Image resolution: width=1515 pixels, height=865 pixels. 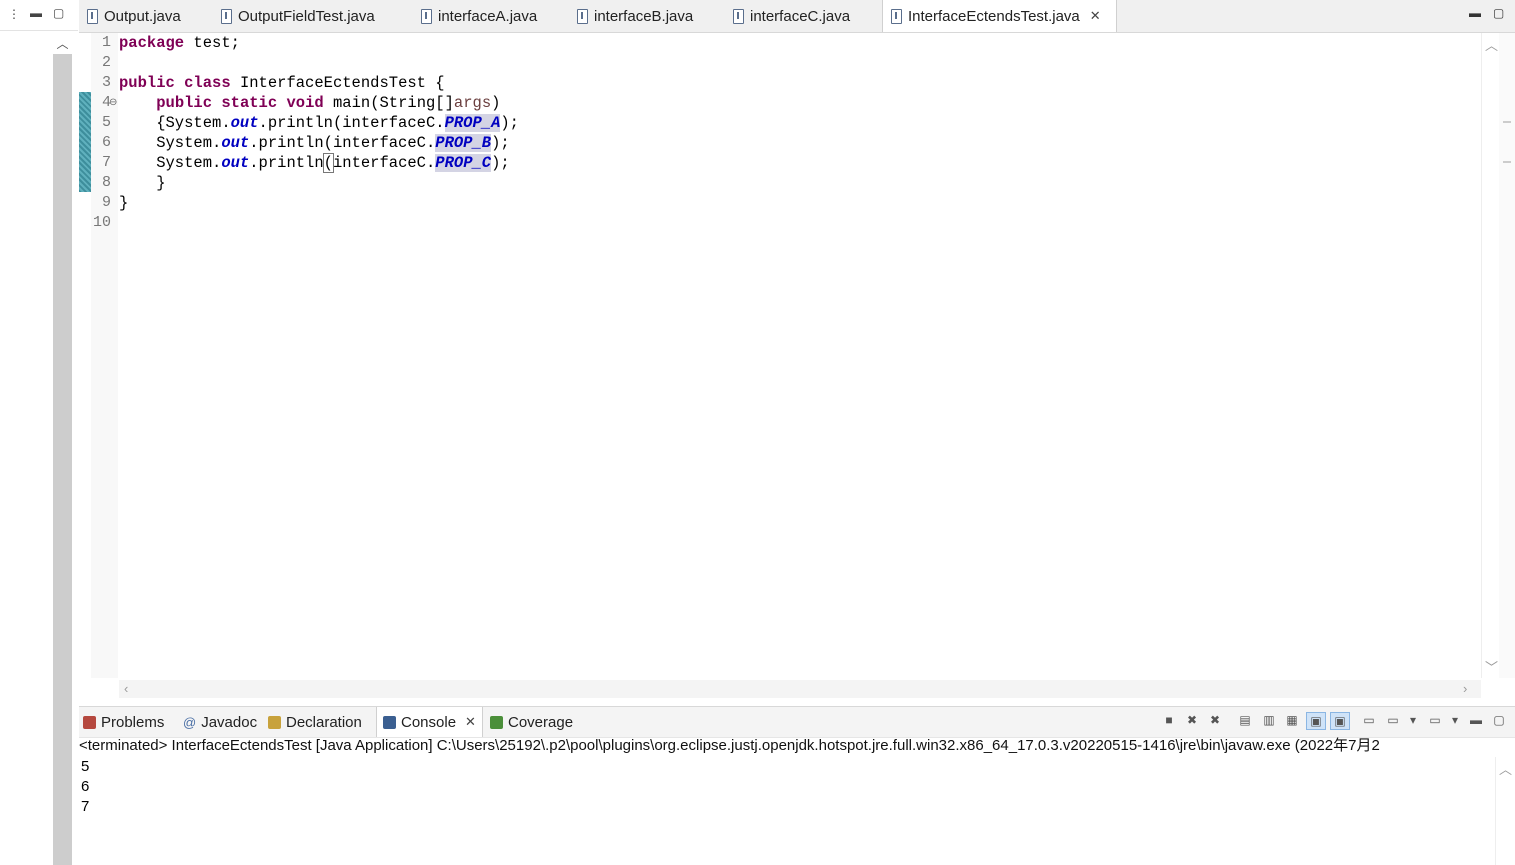 I want to click on code-text: .println, so click(x=286, y=163).